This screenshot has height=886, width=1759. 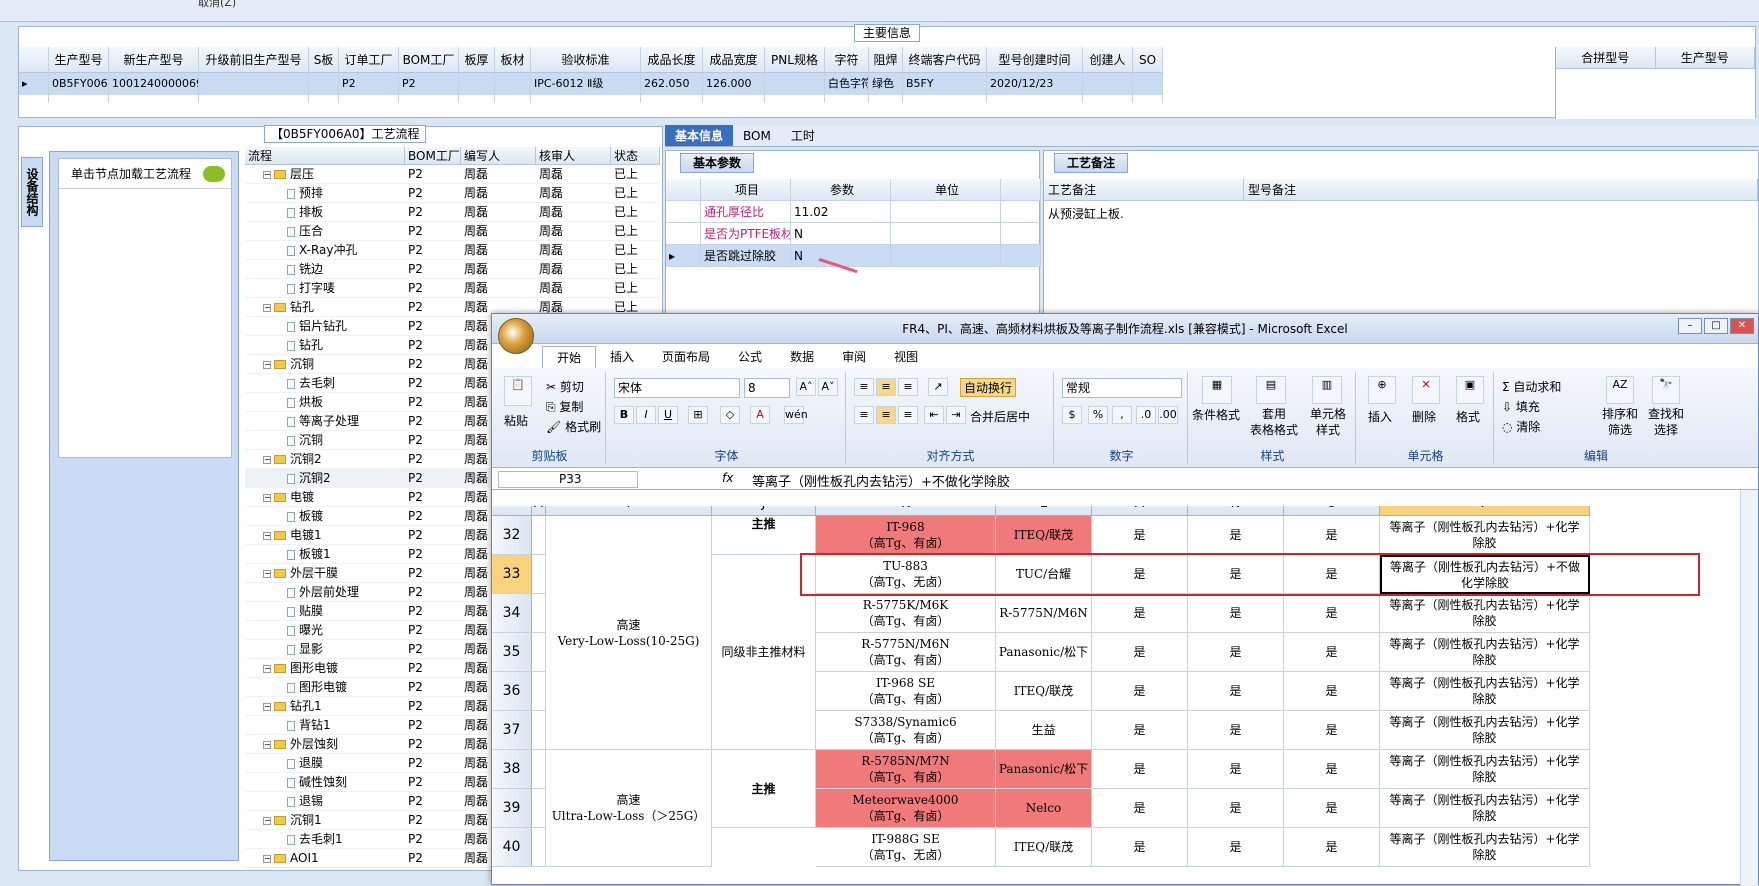 I want to click on copy-button: ⎘ 复制, so click(x=564, y=406).